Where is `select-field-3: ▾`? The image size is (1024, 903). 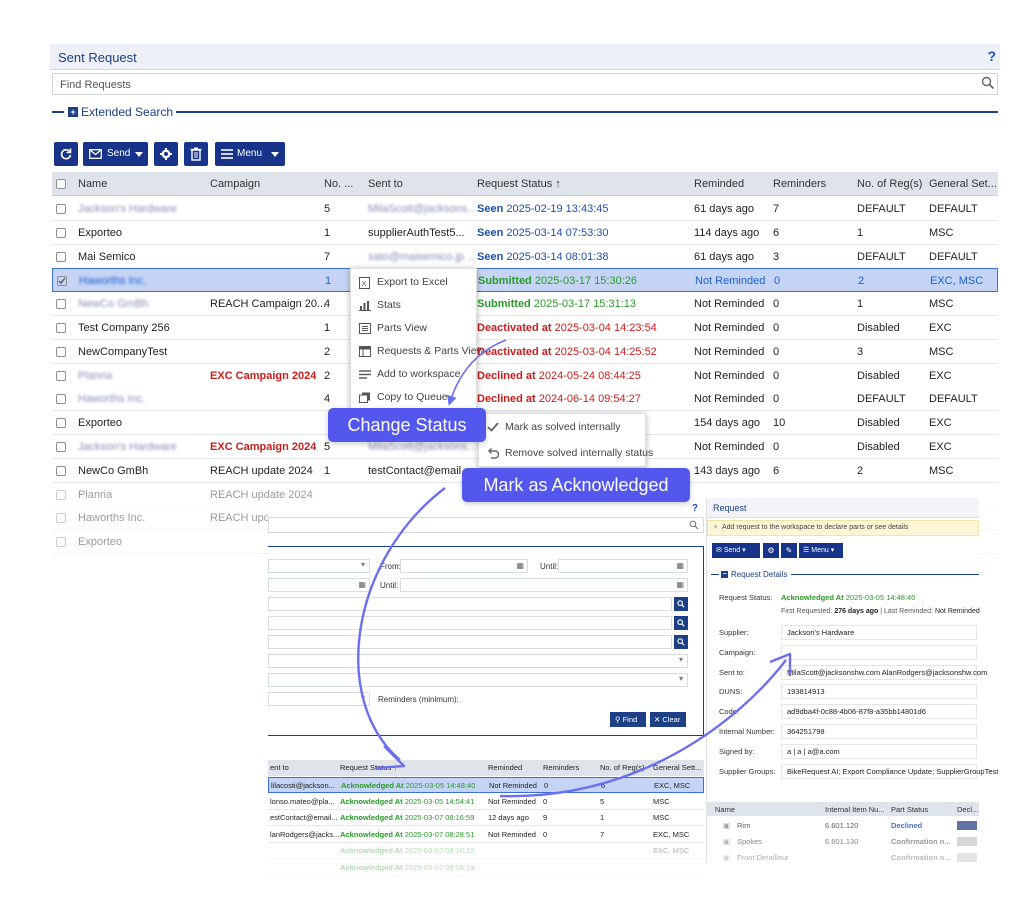 select-field-3: ▾ is located at coordinates (319, 699).